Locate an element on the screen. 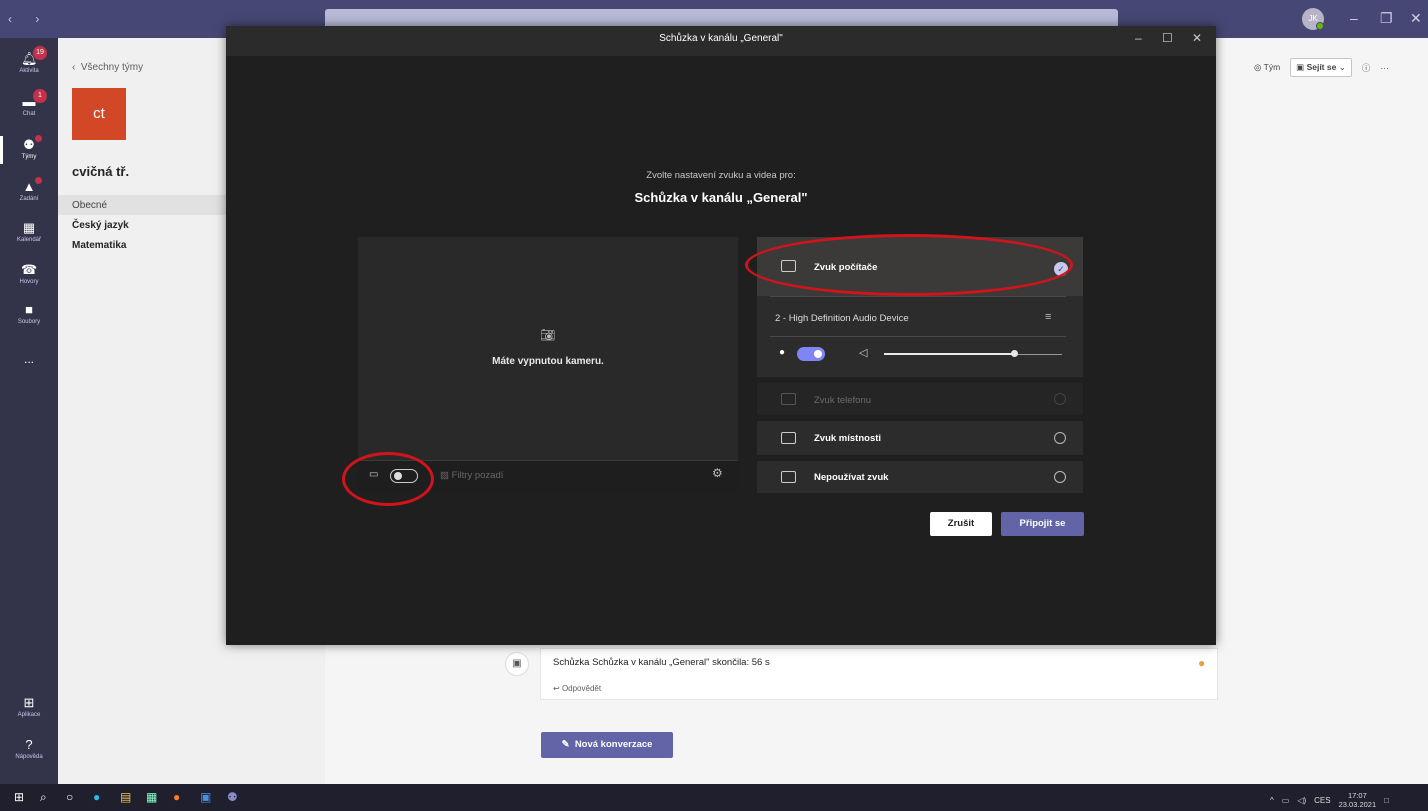 This screenshot has width=1428, height=811. audio-device-select: 2 - High Definition Audio Device is located at coordinates (842, 318).